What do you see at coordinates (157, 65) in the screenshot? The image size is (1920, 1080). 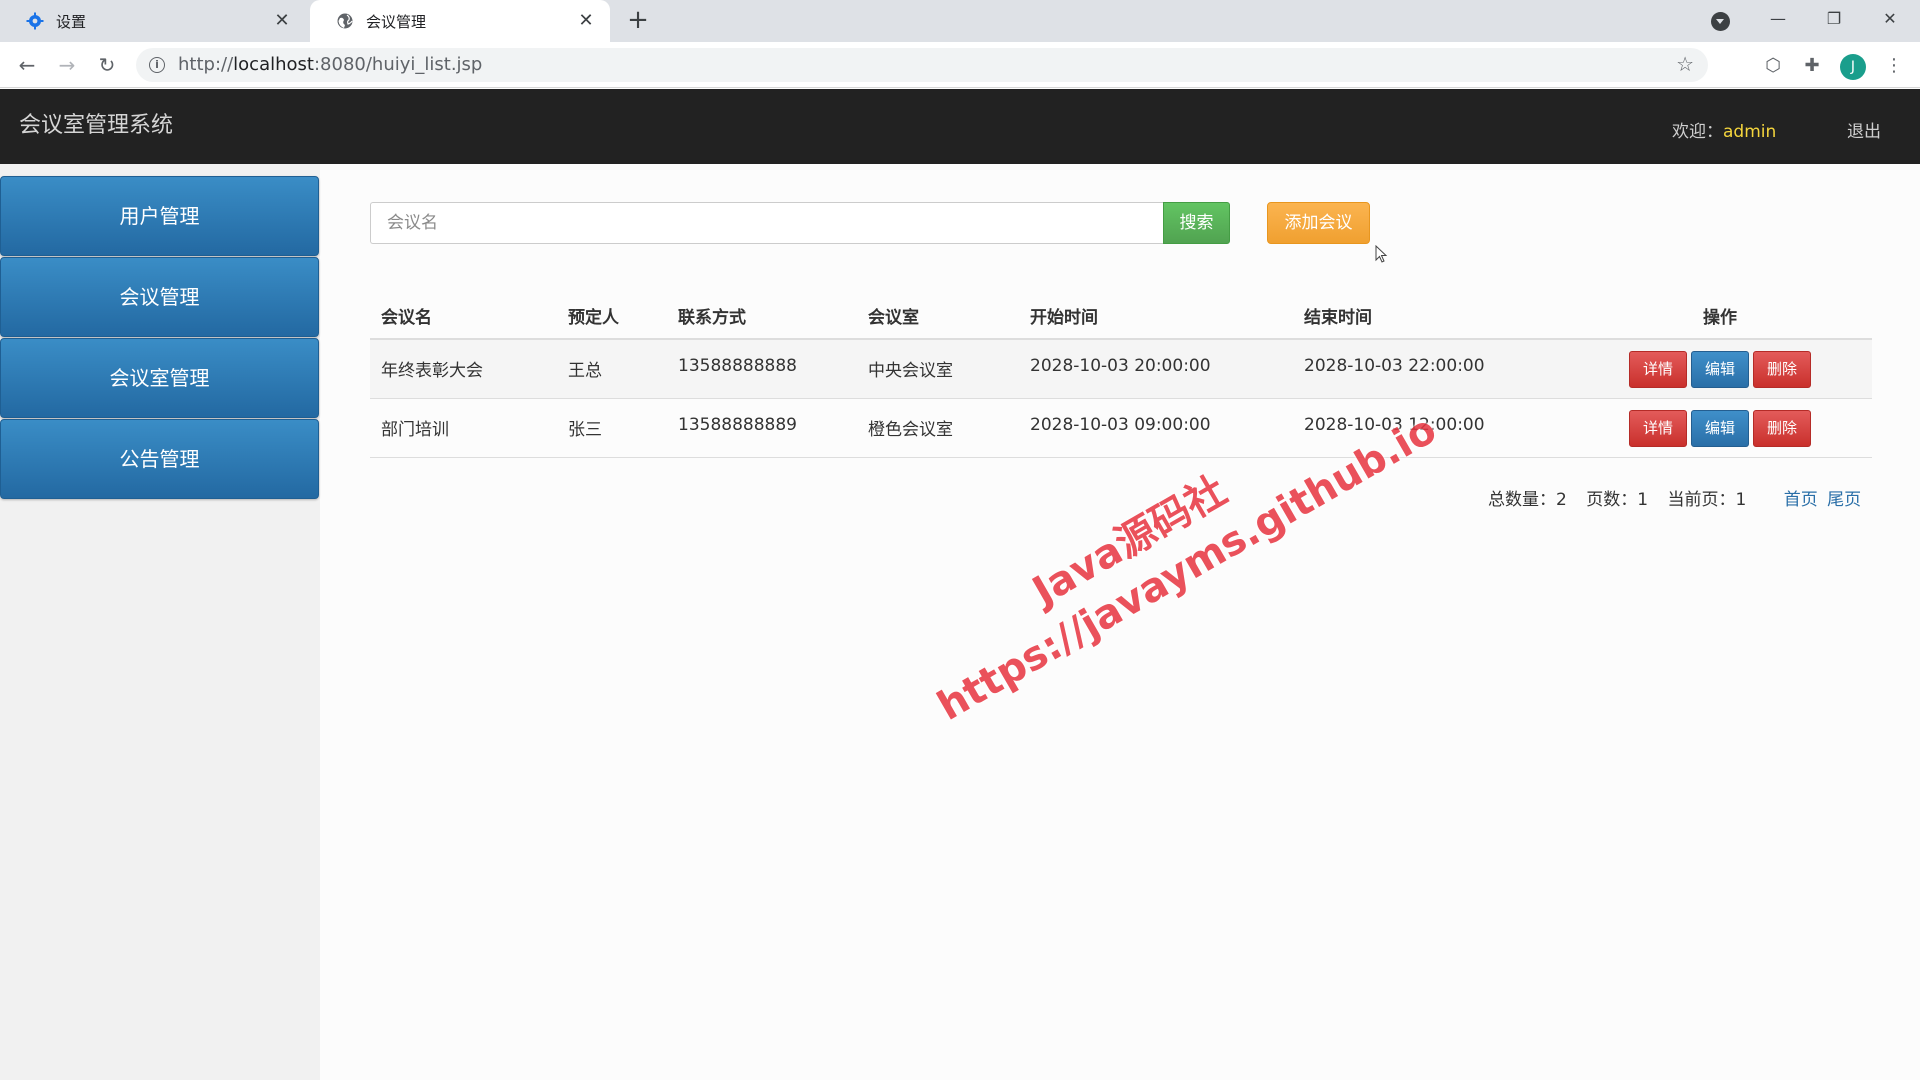 I see `info-icon: i` at bounding box center [157, 65].